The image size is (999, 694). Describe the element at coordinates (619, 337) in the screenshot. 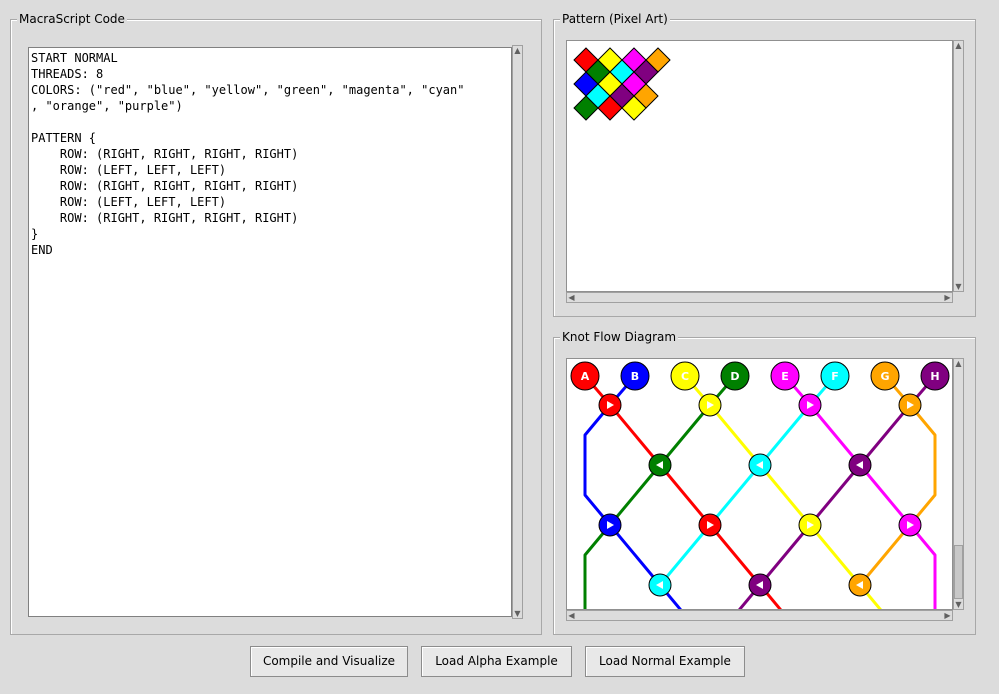

I see `diagram-panel-title: Knot Flow Diagram` at that location.